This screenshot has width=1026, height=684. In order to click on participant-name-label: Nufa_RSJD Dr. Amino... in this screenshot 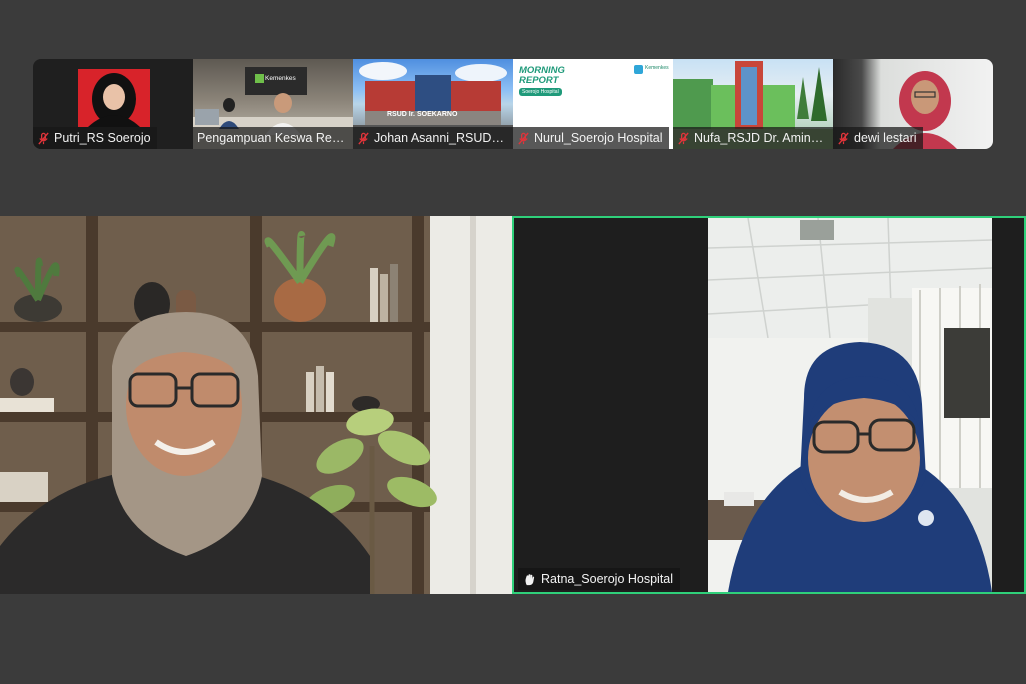, I will do `click(753, 138)`.